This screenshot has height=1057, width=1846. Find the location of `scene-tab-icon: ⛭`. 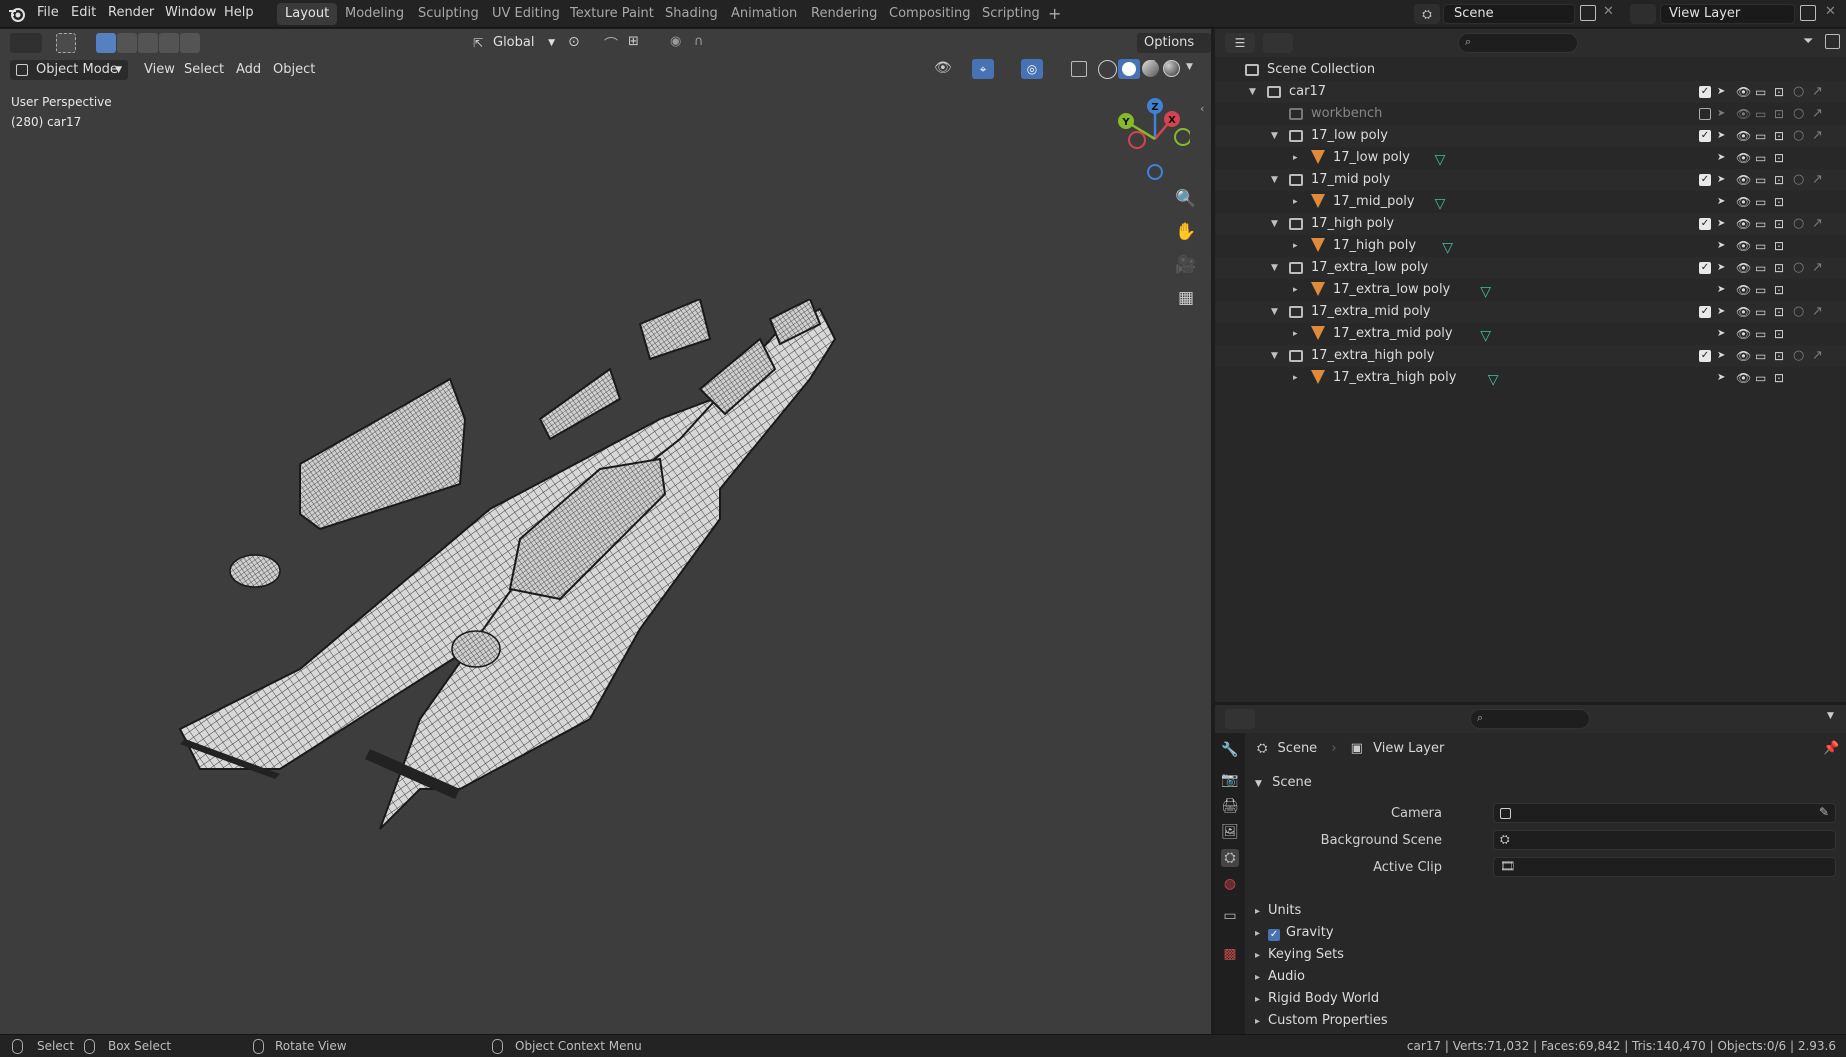

scene-tab-icon: ⛭ is located at coordinates (1230, 858).